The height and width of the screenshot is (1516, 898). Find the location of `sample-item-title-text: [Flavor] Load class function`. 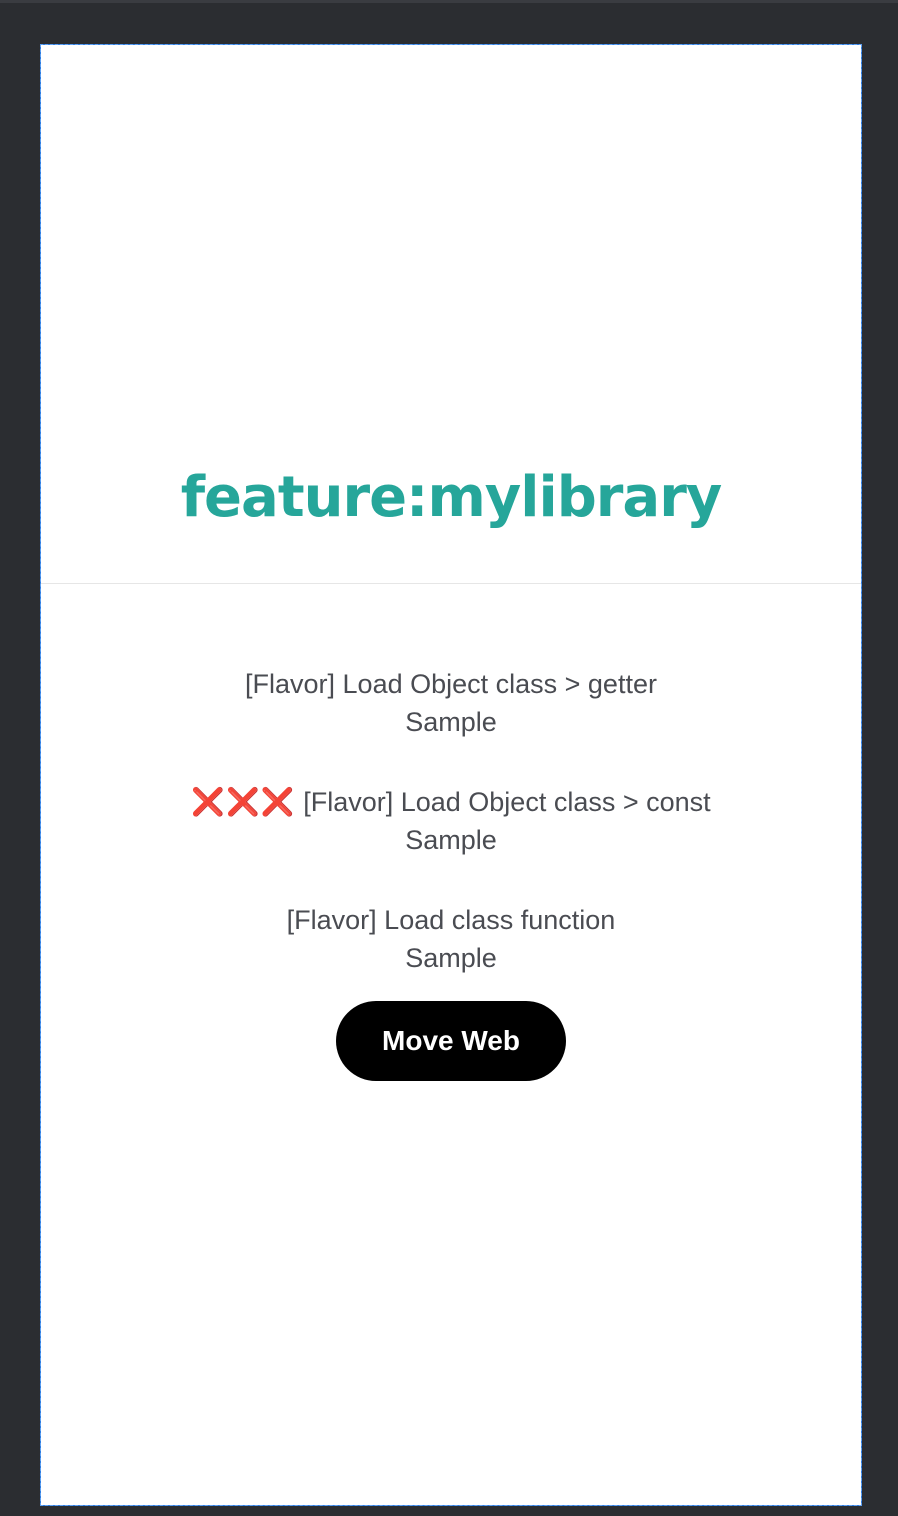

sample-item-title-text: [Flavor] Load class function is located at coordinates (451, 920).